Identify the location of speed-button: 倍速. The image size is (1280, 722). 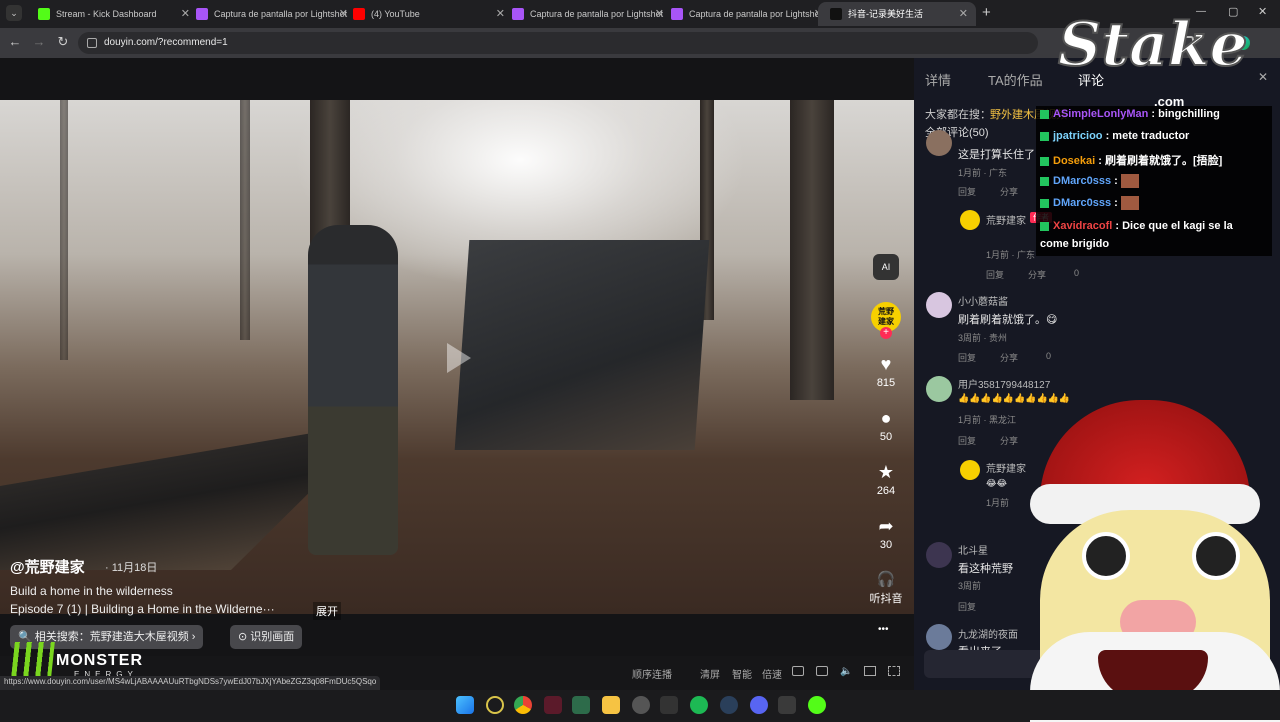
(772, 673).